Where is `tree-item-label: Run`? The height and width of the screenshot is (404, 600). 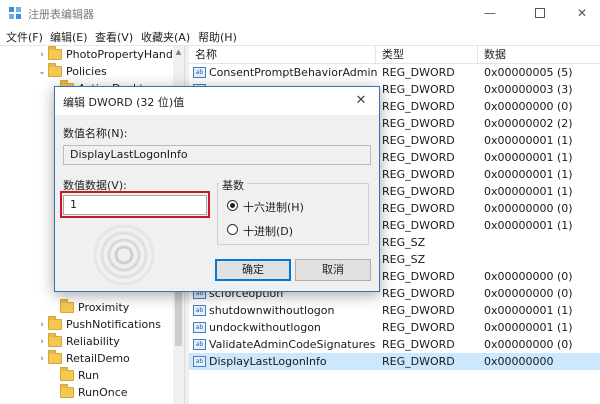 tree-item-label: Run is located at coordinates (89, 375).